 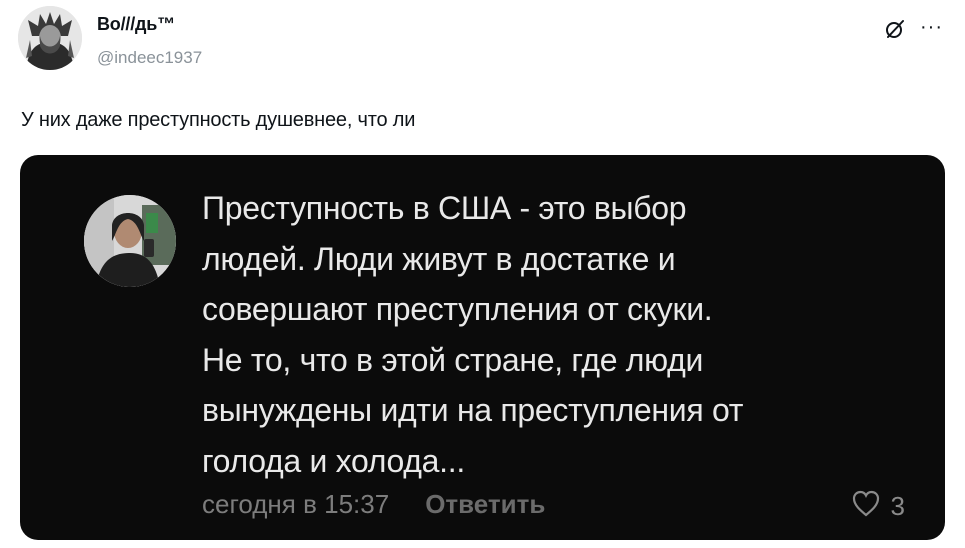 I want to click on author-block: Bo///дь™ @indeec1937, so click(x=149, y=41).